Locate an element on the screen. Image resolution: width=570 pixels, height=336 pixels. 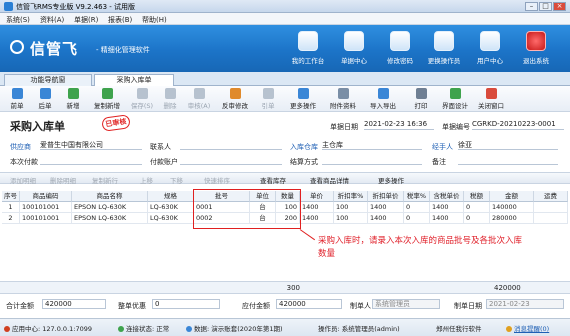
handler-label: 经手人 is located at coordinates (442, 147).